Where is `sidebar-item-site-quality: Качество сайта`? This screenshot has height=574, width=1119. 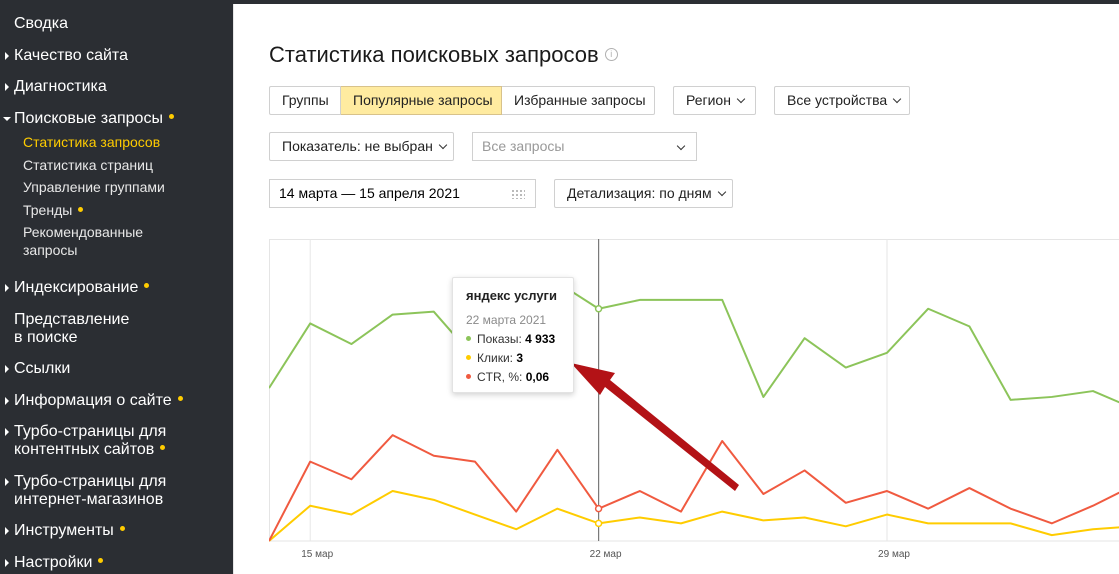
sidebar-item-site-quality: Качество сайта is located at coordinates (66, 56).